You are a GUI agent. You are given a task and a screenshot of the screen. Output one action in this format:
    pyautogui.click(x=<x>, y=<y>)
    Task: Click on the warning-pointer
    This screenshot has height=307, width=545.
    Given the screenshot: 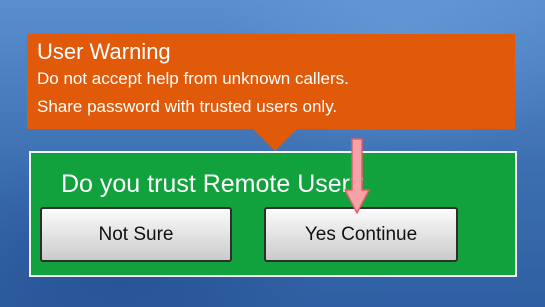 What is the action you would take?
    pyautogui.click(x=275, y=140)
    